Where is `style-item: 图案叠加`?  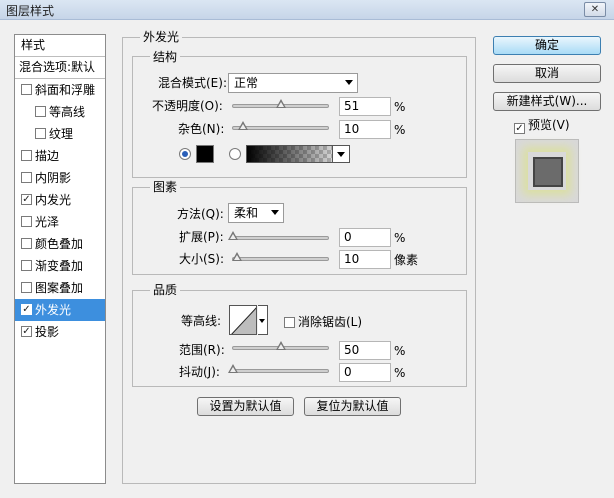
style-item: 图案叠加 is located at coordinates (60, 288).